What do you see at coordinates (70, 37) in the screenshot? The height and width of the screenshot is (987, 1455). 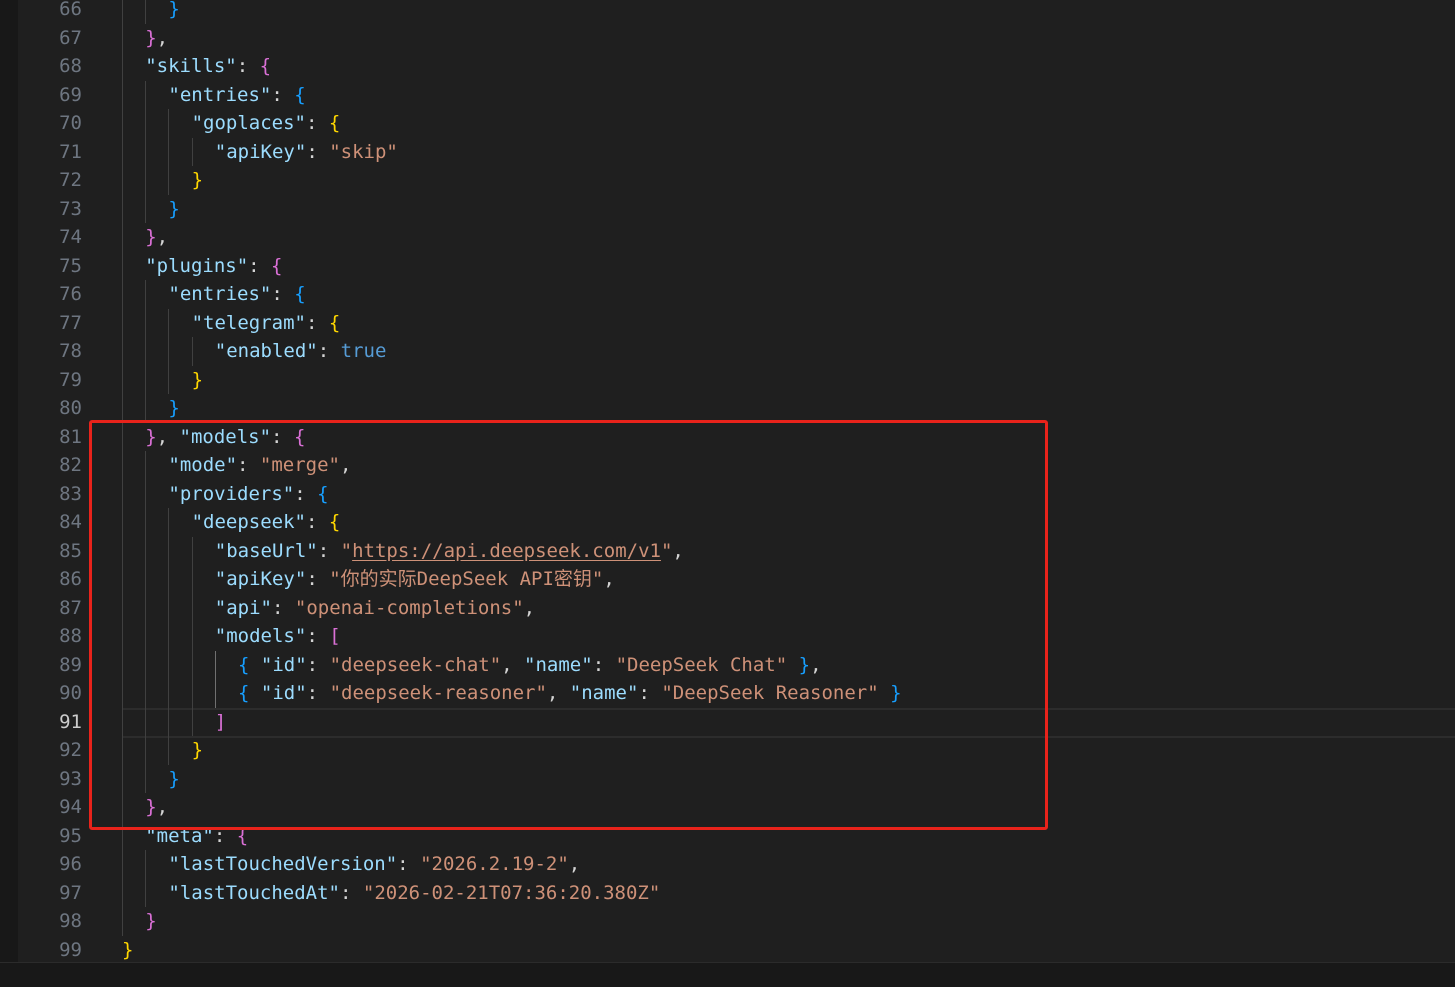 I see `line-number: 67` at bounding box center [70, 37].